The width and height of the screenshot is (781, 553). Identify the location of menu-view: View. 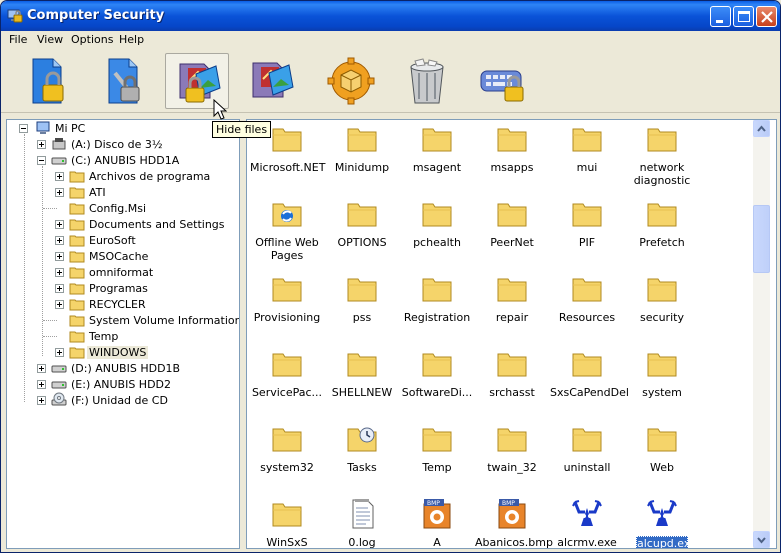
(50, 39).